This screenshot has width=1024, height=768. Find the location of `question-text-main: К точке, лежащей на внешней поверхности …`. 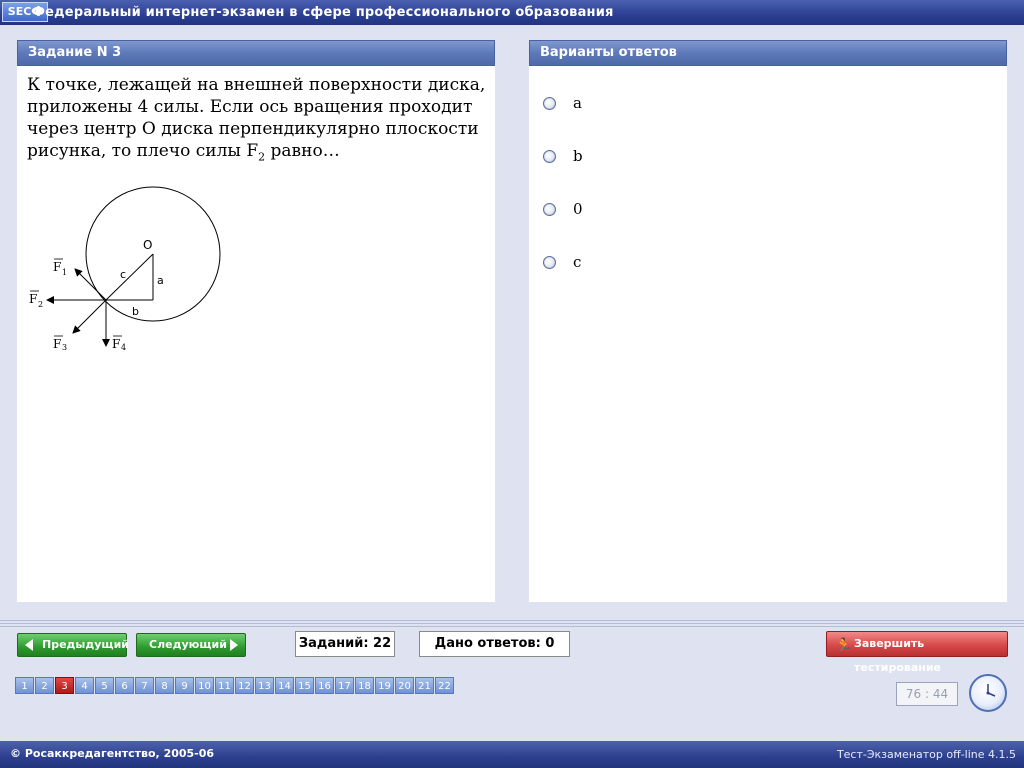

question-text-main: К точке, лежащей на внешней поверхности … is located at coordinates (256, 118).